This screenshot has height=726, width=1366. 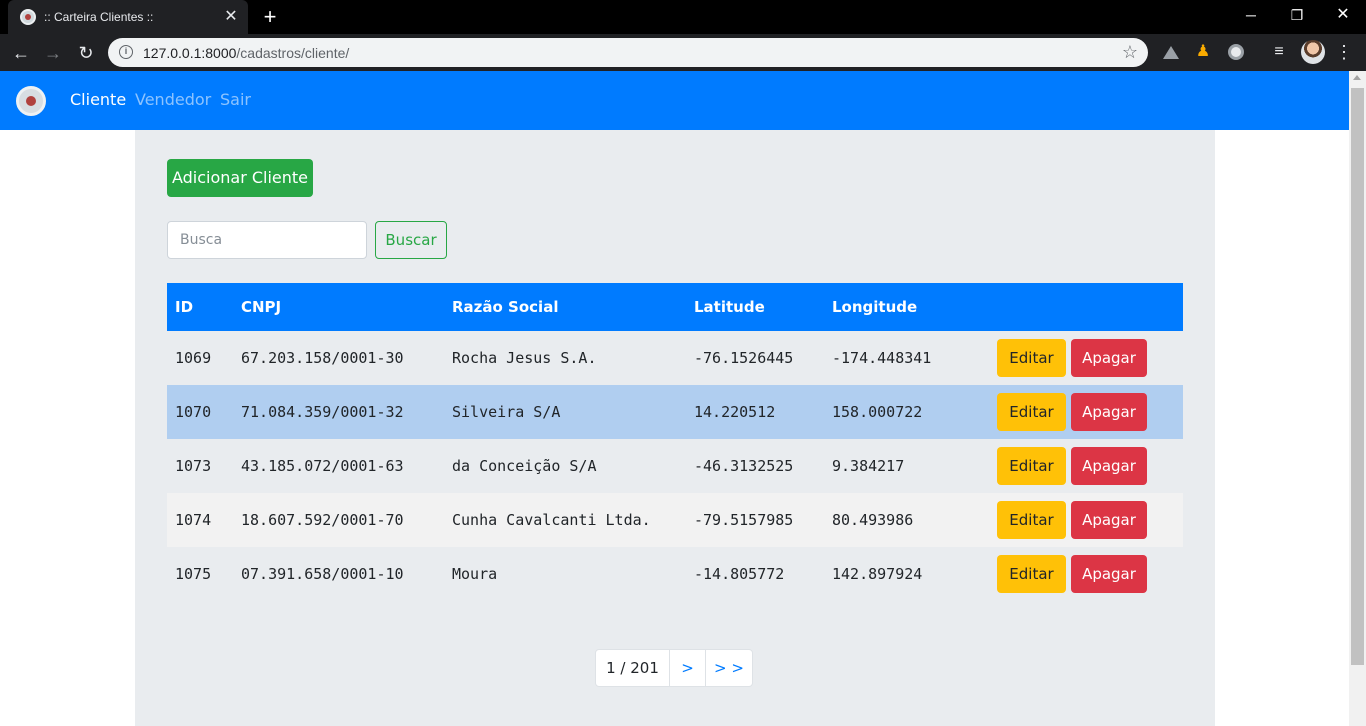 I want to click on browser-menu-icon: ⋮, so click(x=1344, y=52).